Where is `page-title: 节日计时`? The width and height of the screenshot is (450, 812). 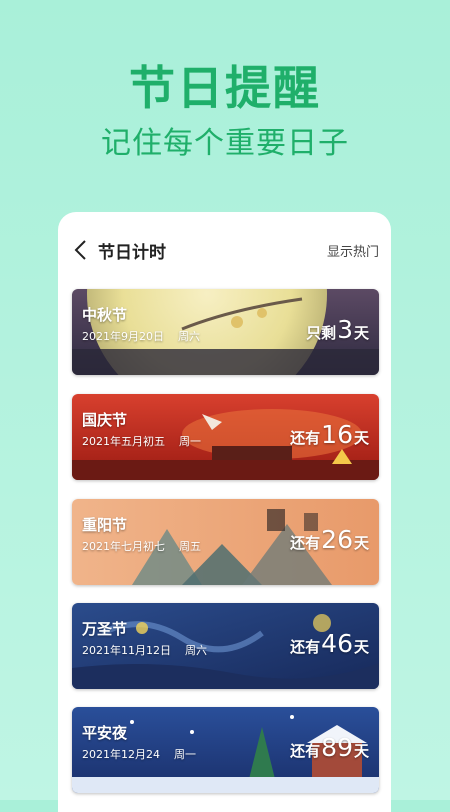 page-title: 节日计时 is located at coordinates (132, 253).